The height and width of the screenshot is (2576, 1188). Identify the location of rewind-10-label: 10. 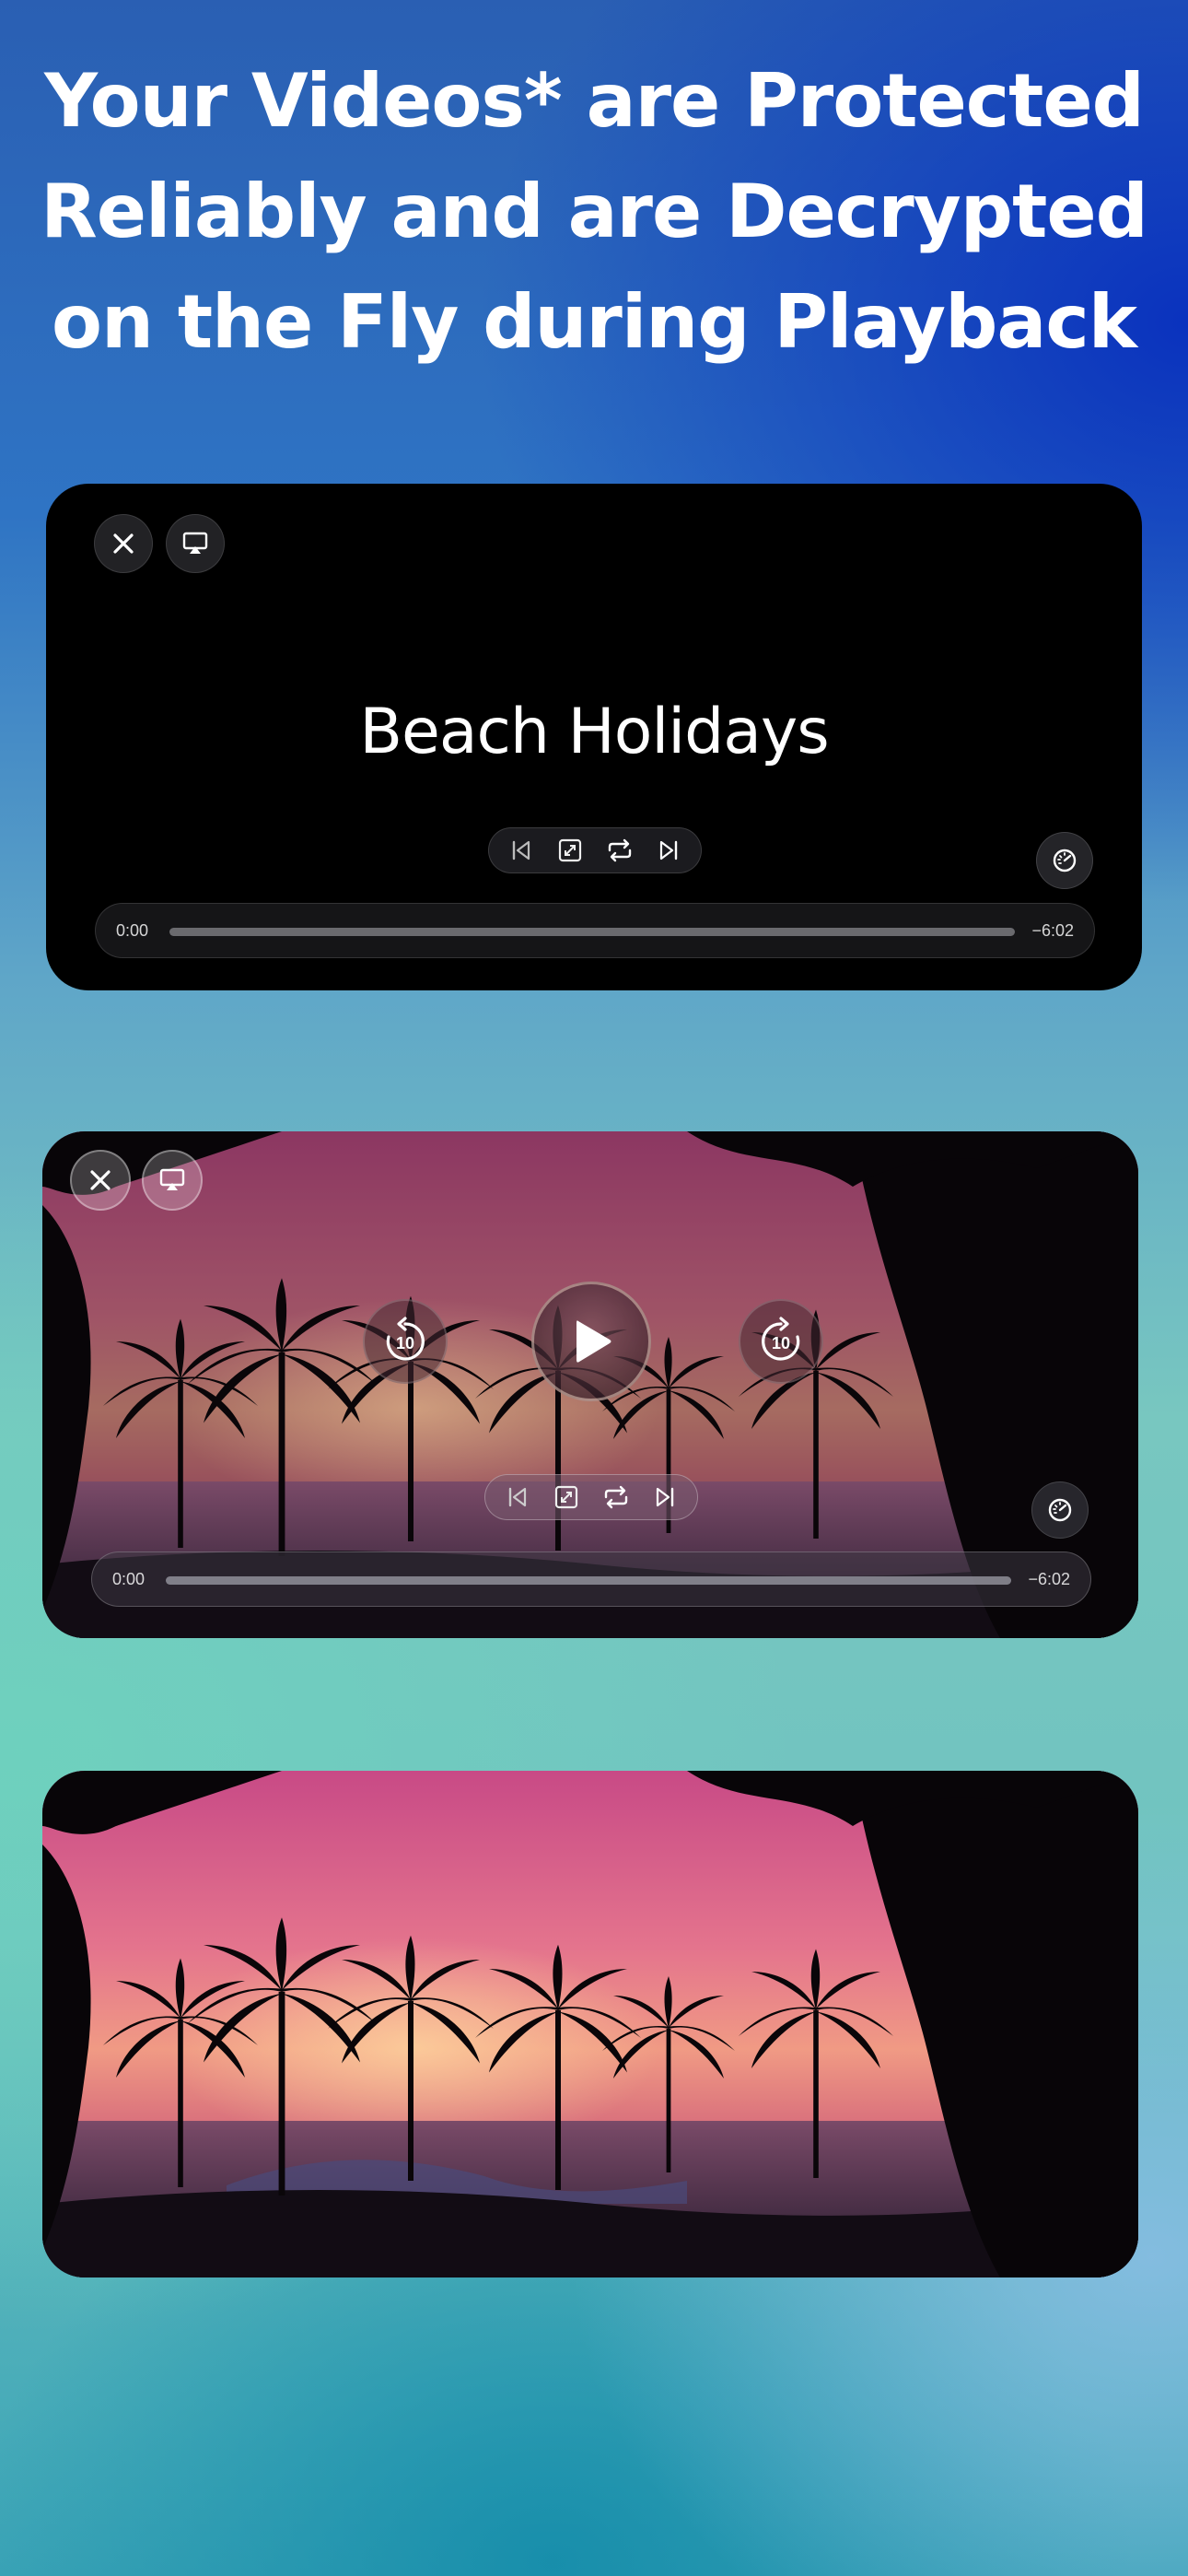
(405, 1343).